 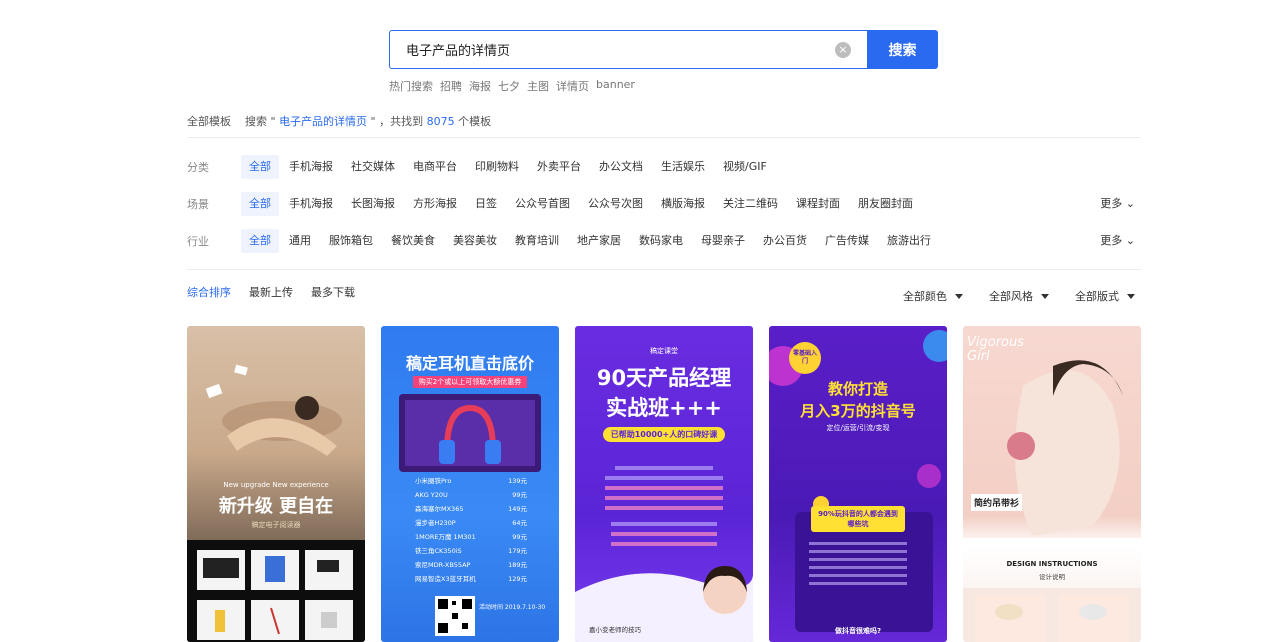 I want to click on result-count: 8075, so click(x=440, y=121).